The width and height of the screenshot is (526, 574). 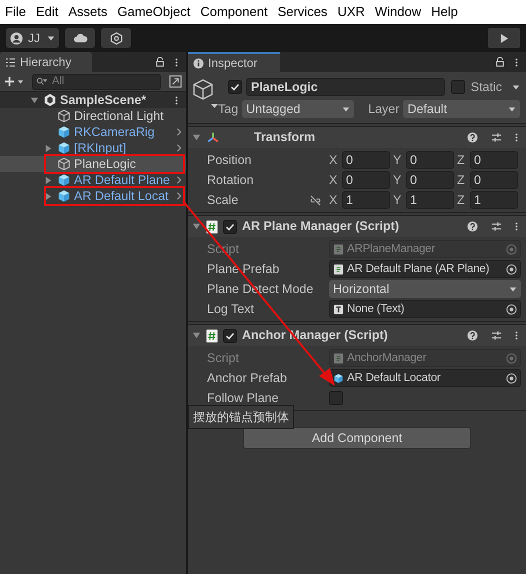 I want to click on field-label: Rotation, so click(x=231, y=180).